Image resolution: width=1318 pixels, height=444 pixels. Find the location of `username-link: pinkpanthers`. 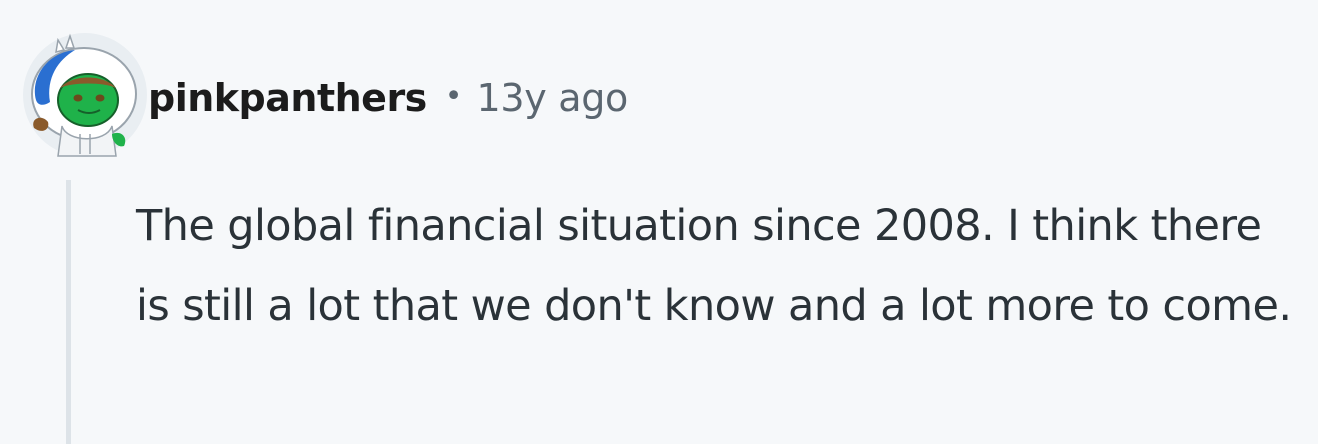

username-link: pinkpanthers is located at coordinates (287, 98).